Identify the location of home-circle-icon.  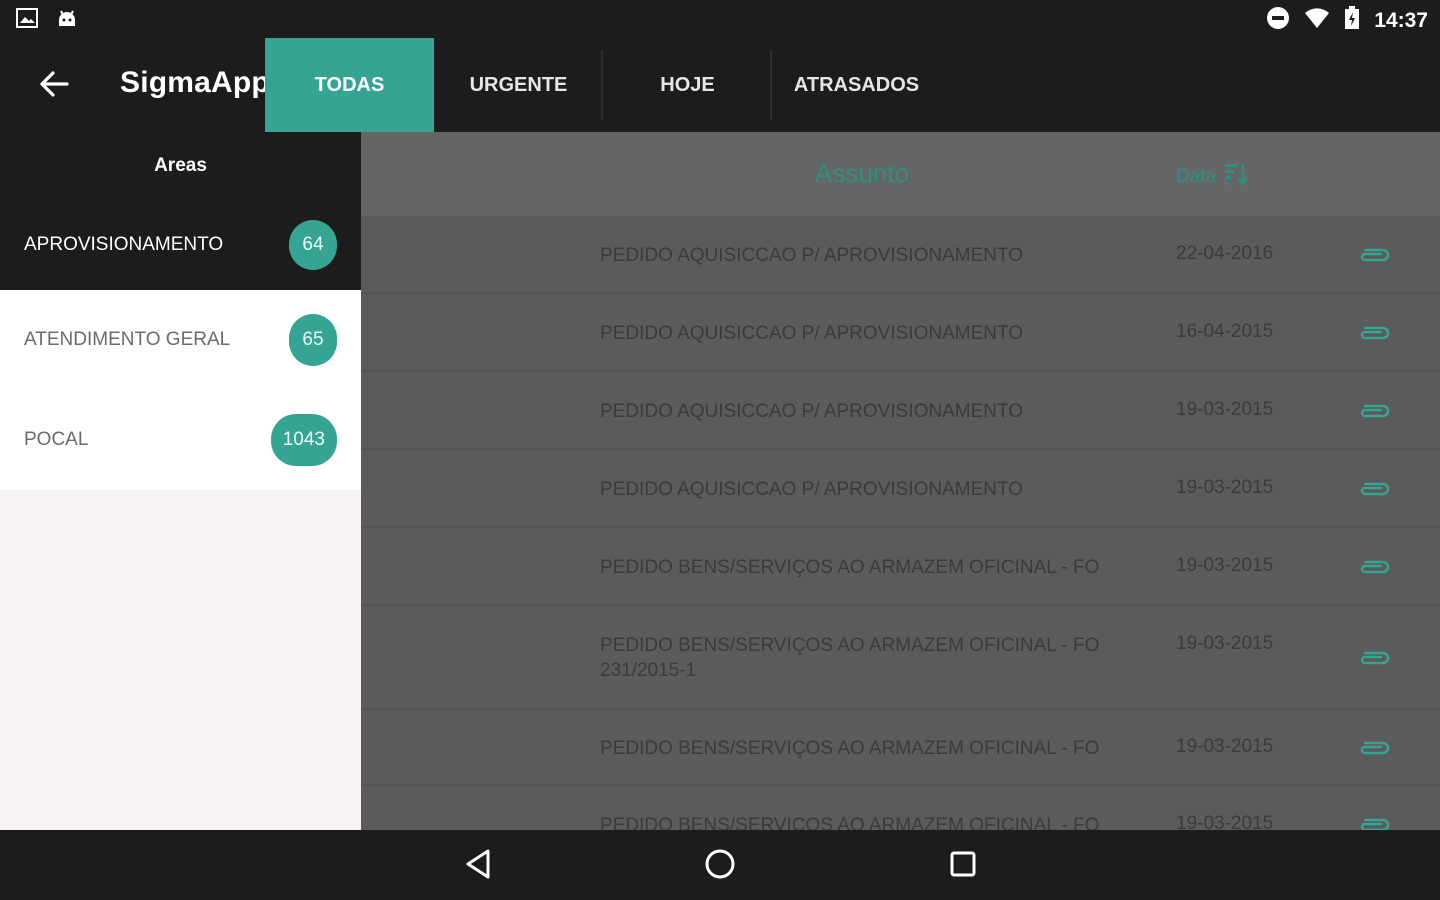
(720, 866).